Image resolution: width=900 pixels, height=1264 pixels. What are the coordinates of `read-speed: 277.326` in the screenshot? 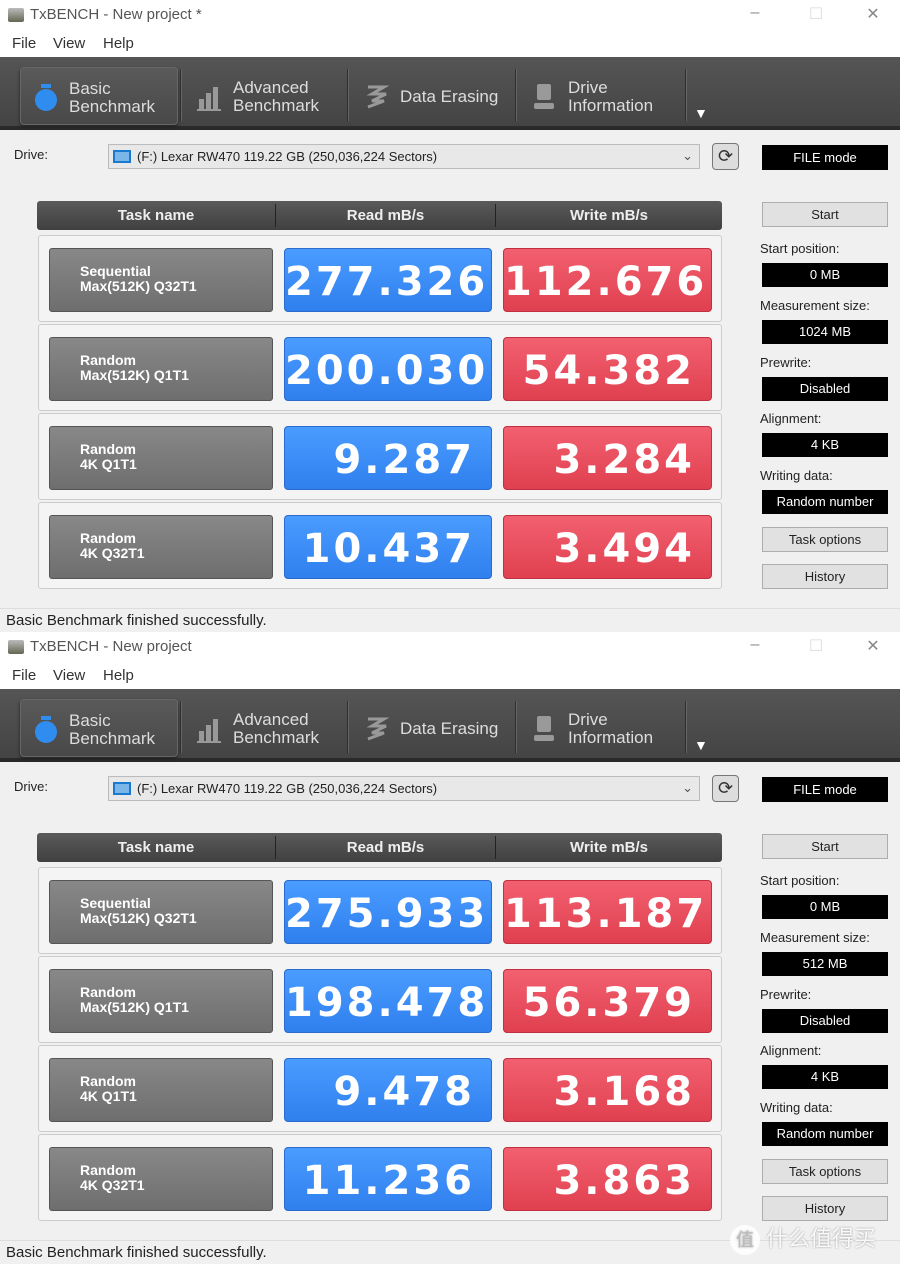 It's located at (388, 280).